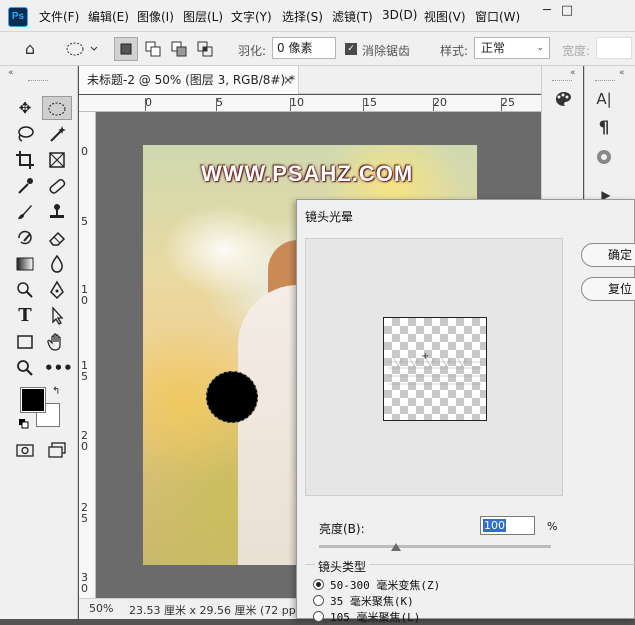  What do you see at coordinates (435, 546) in the screenshot?
I see `brightness-slider` at bounding box center [435, 546].